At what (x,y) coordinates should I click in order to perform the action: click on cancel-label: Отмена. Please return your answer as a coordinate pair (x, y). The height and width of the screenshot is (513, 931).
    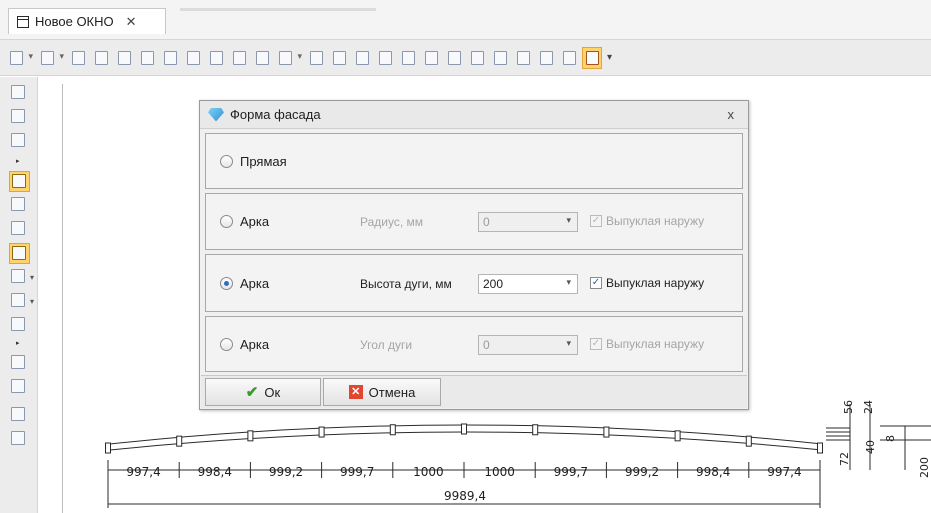
    Looking at the image, I should click on (392, 392).